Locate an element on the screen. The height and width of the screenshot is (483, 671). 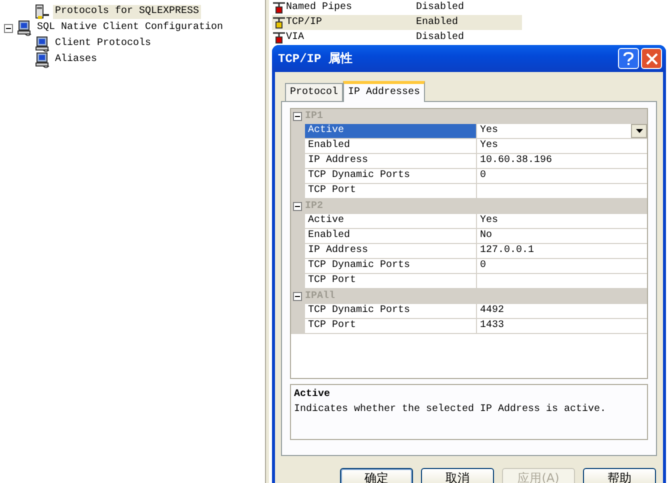
tree-item: SQL Native Client Configuration is located at coordinates (130, 28).